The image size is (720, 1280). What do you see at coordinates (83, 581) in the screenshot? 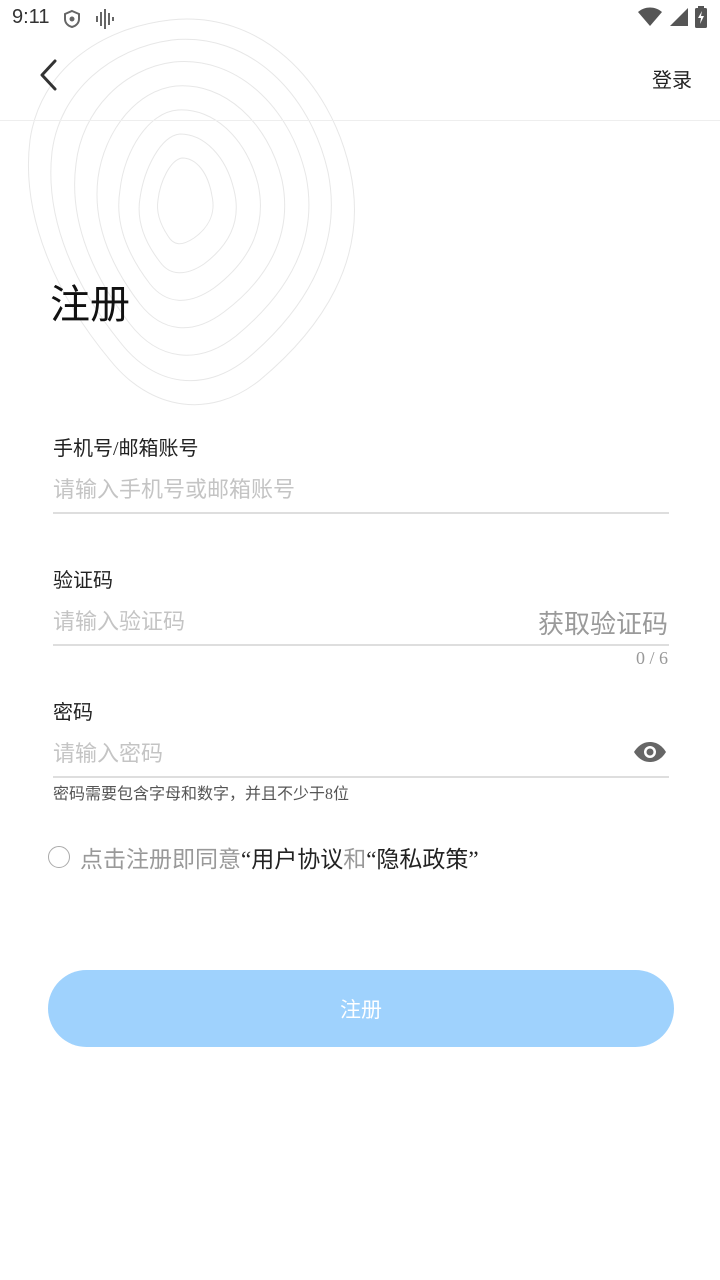
I see `code-label: 验证码` at bounding box center [83, 581].